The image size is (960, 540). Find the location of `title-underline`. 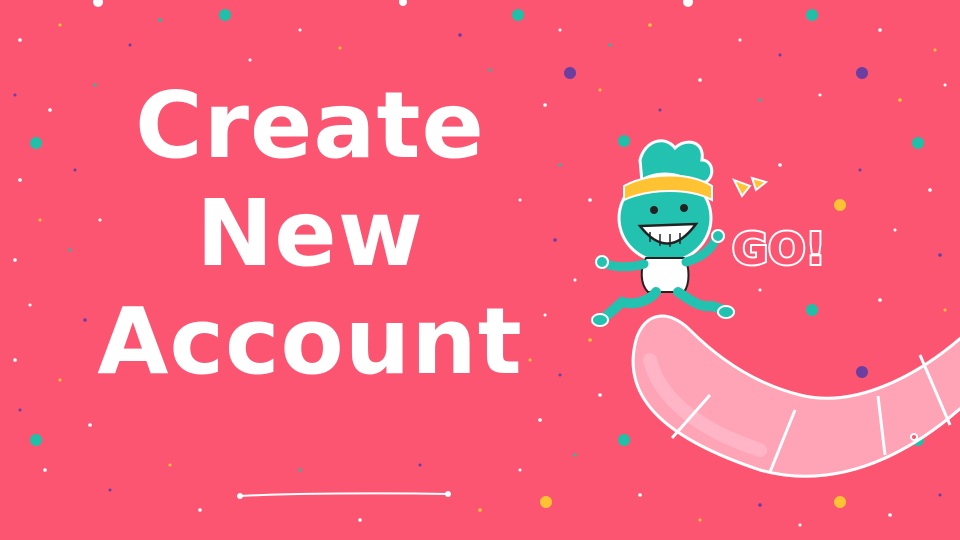

title-underline is located at coordinates (344, 495).